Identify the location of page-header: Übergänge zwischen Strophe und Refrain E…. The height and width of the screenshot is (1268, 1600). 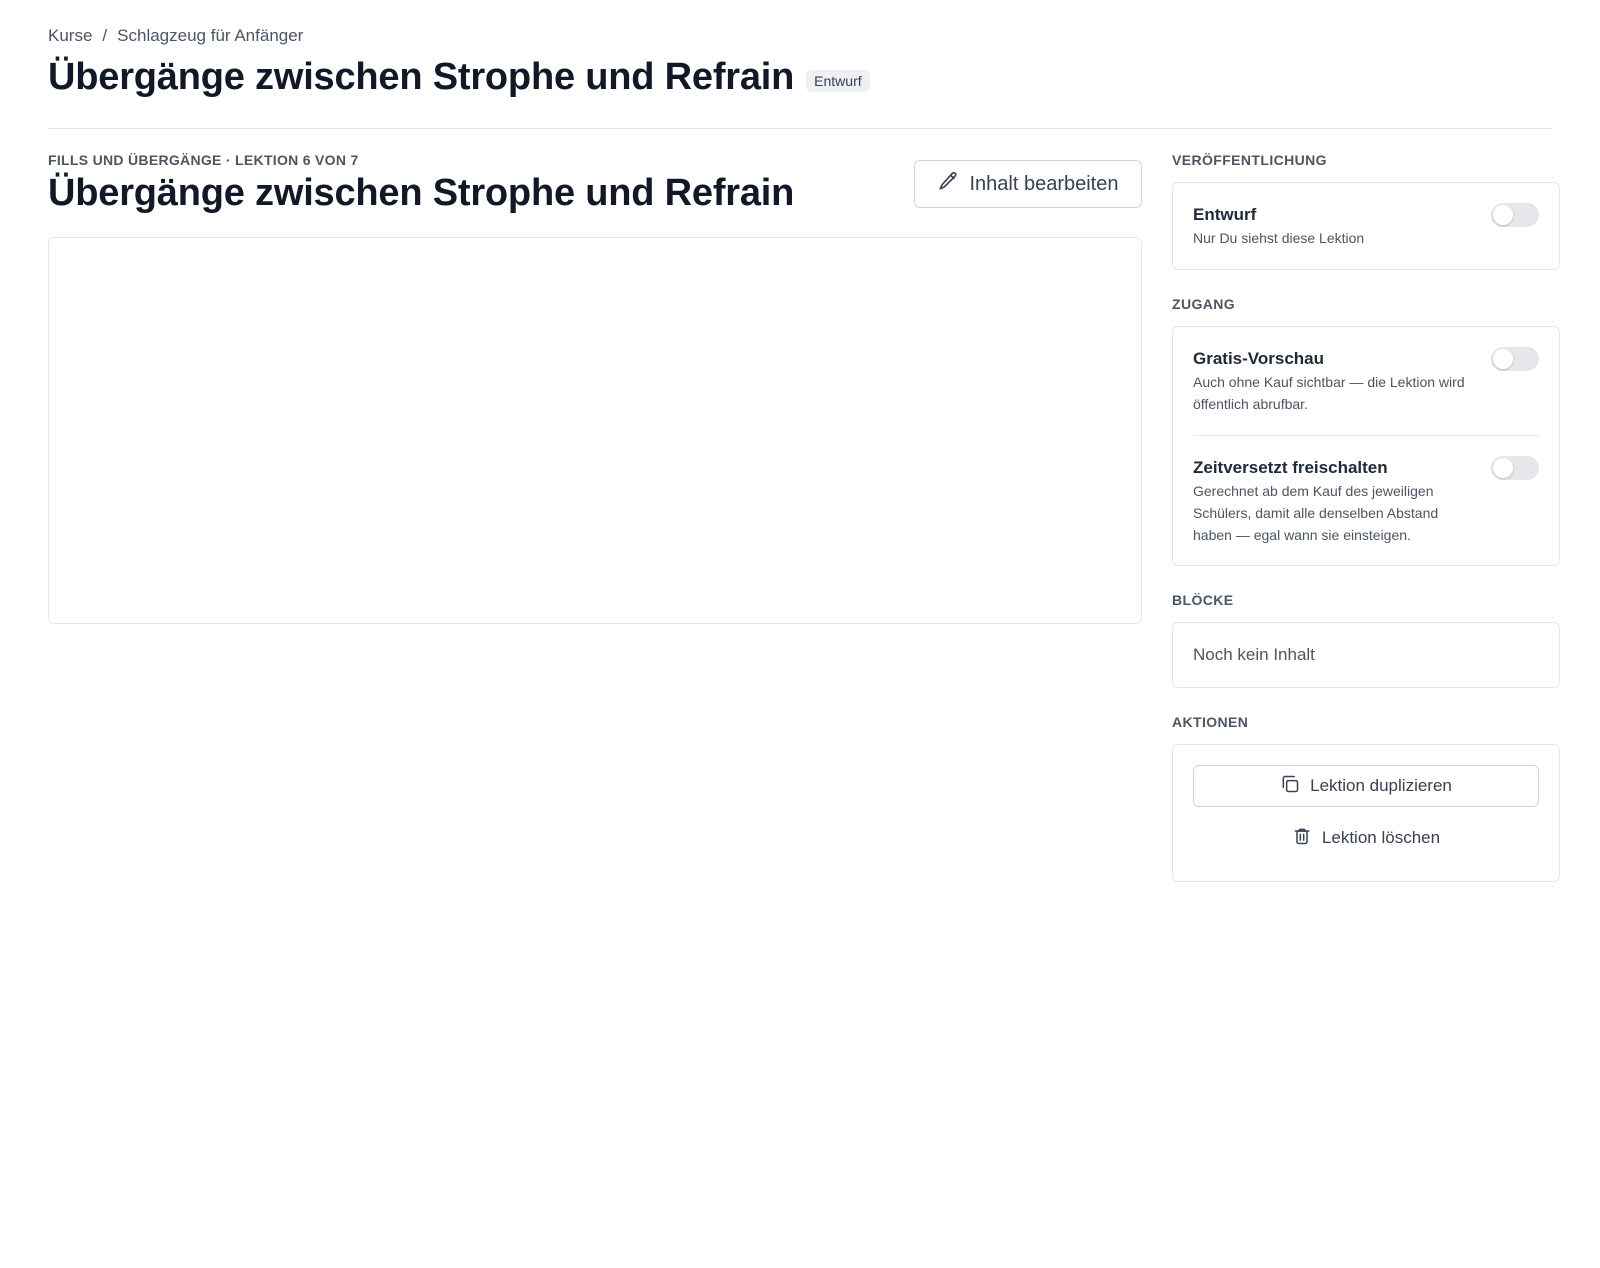
(459, 77).